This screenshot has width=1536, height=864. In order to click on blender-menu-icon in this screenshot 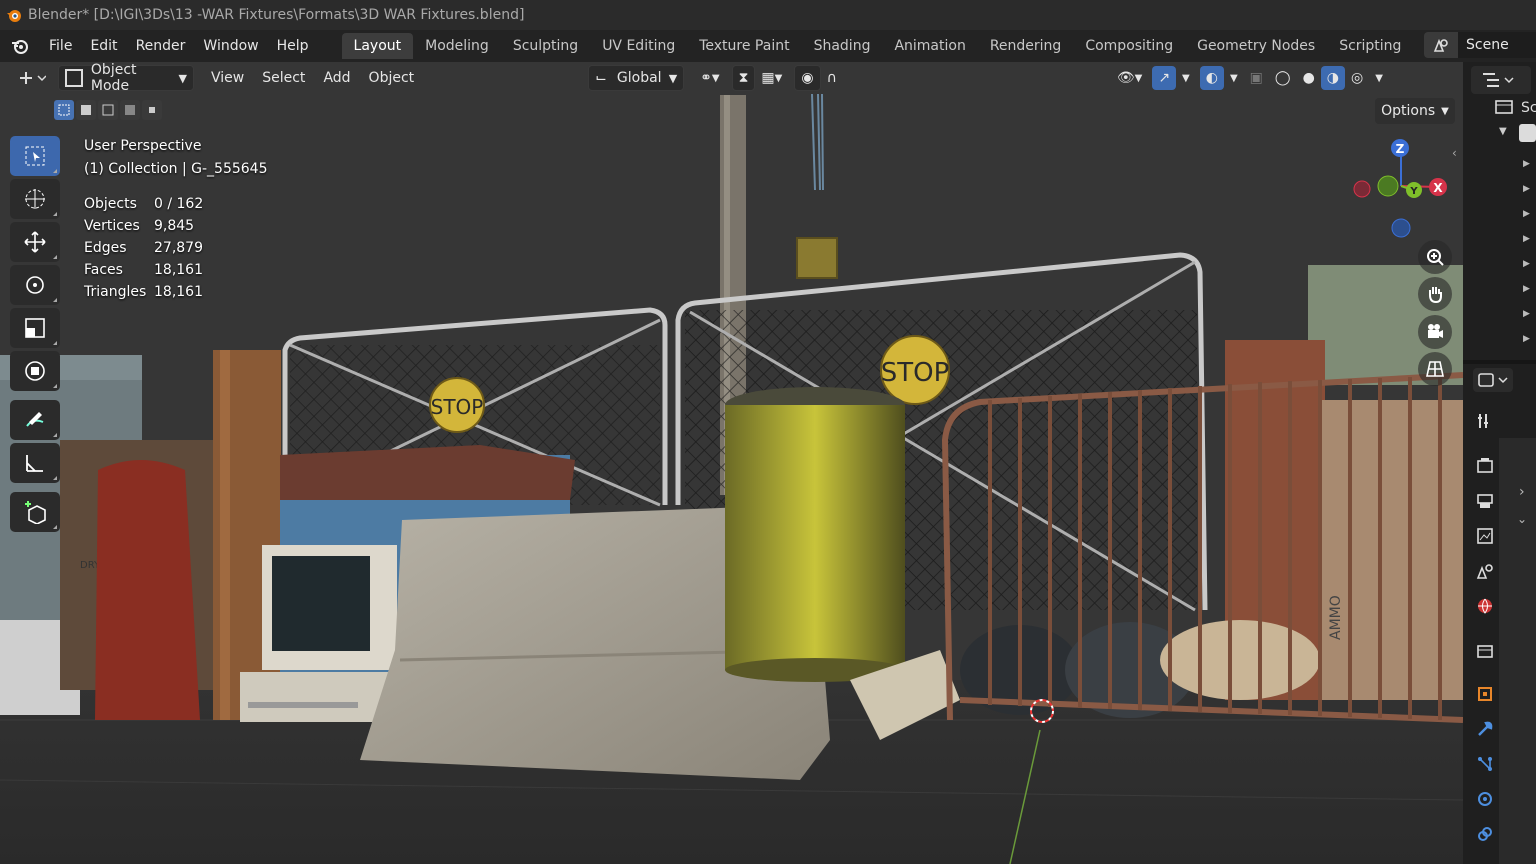, I will do `click(20, 46)`.